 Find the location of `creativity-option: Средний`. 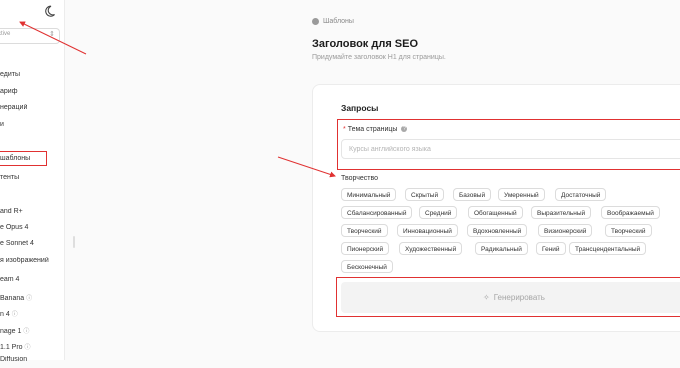

creativity-option: Средний is located at coordinates (438, 212).